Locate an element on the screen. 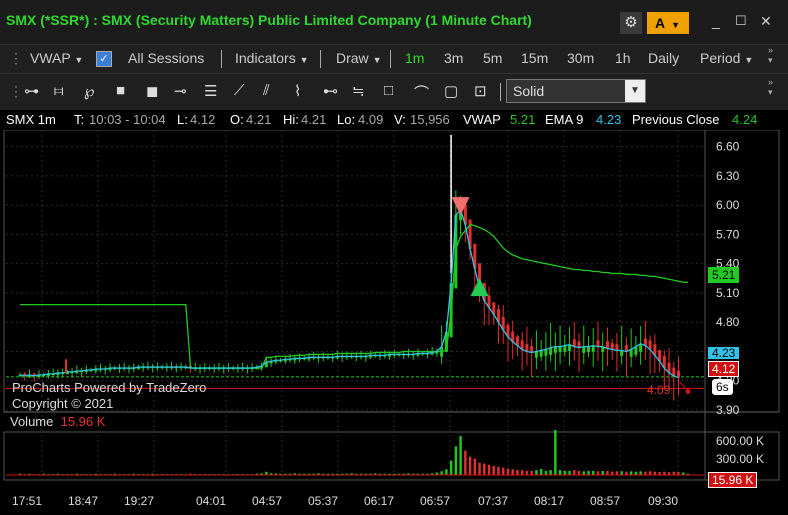 The height and width of the screenshot is (515, 788). interval-3m: 3m is located at coordinates (453, 58).